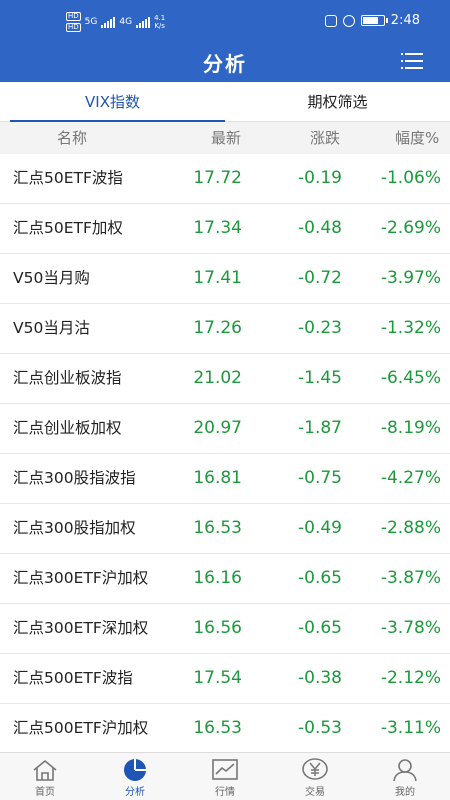 This screenshot has width=450, height=800. I want to click on net-speed-unit: K/s, so click(159, 26).